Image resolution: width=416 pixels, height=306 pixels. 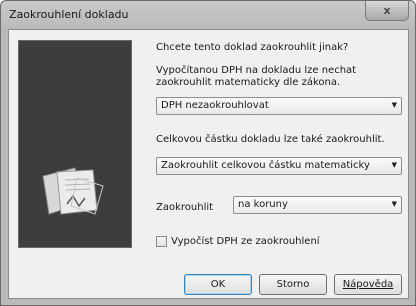 What do you see at coordinates (73, 191) in the screenshot?
I see `document-icon` at bounding box center [73, 191].